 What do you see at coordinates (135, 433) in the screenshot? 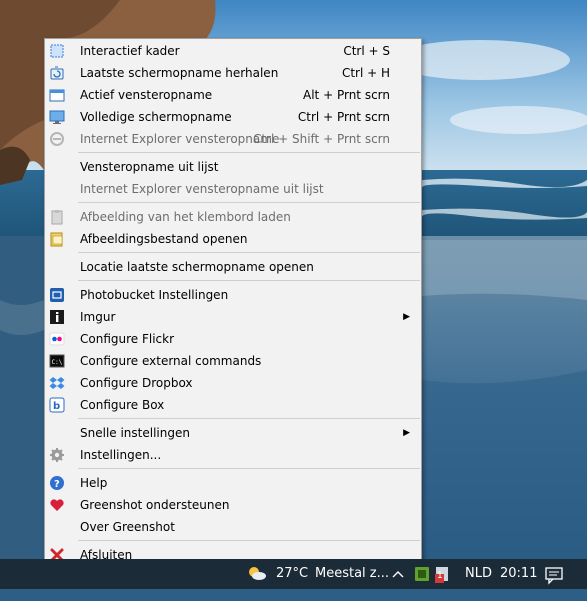
I see `menu-item-label: Snelle instellingen` at bounding box center [135, 433].